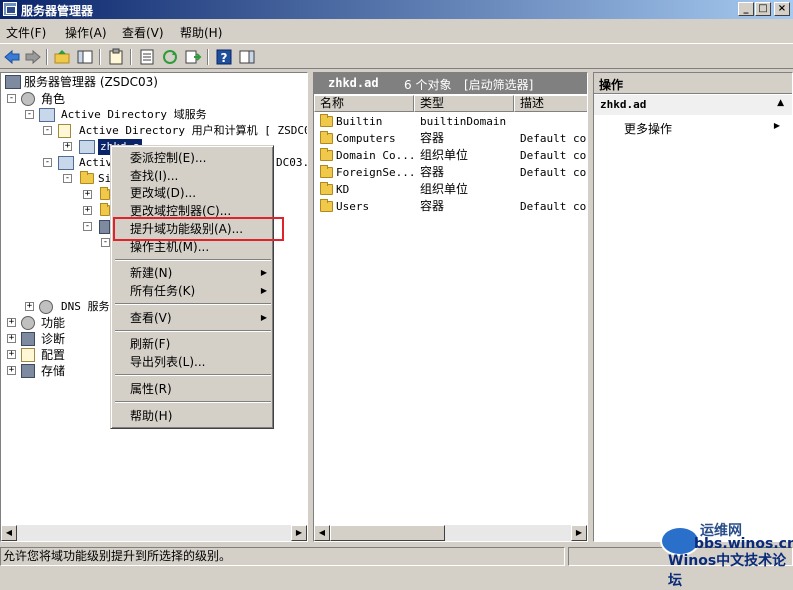 The image size is (793, 590). What do you see at coordinates (53, 323) in the screenshot?
I see `tree-label: 功能` at bounding box center [53, 323].